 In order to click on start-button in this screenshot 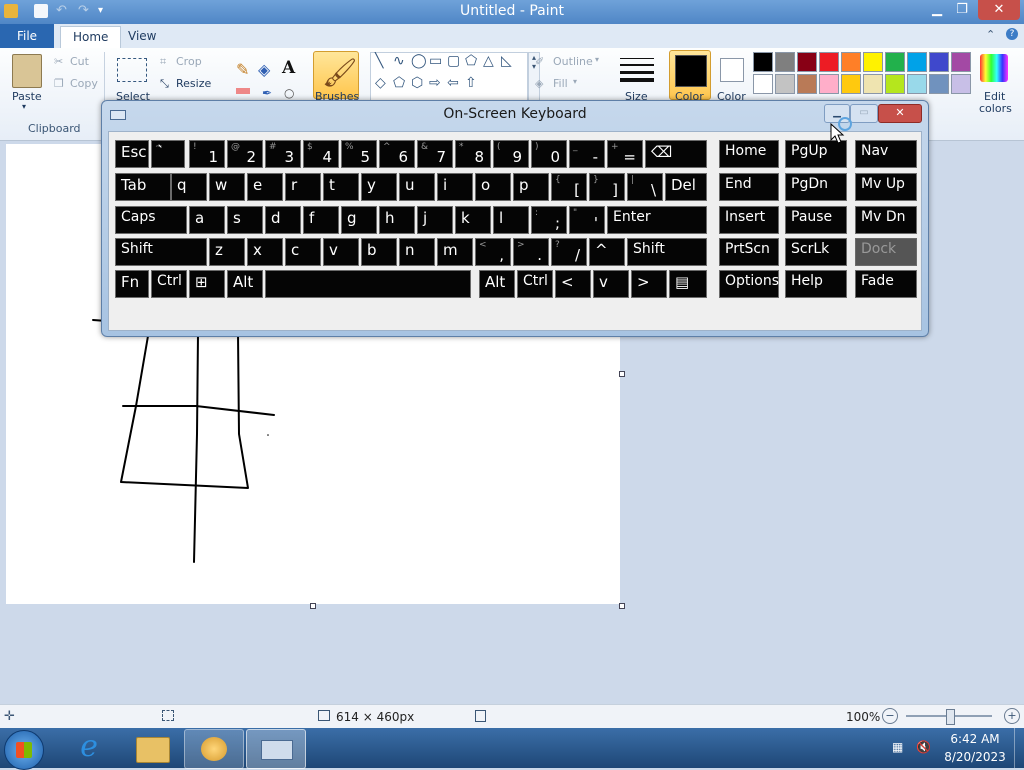, I will do `click(24, 750)`.